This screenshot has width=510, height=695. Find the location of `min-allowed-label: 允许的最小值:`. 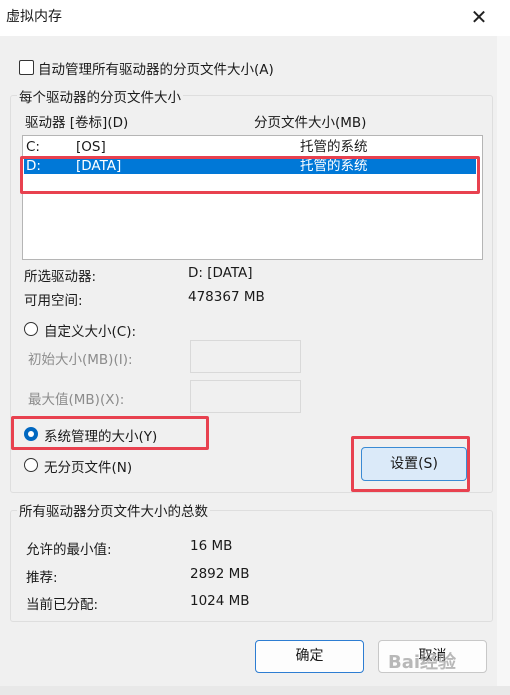

min-allowed-label: 允许的最小值: is located at coordinates (69, 550).